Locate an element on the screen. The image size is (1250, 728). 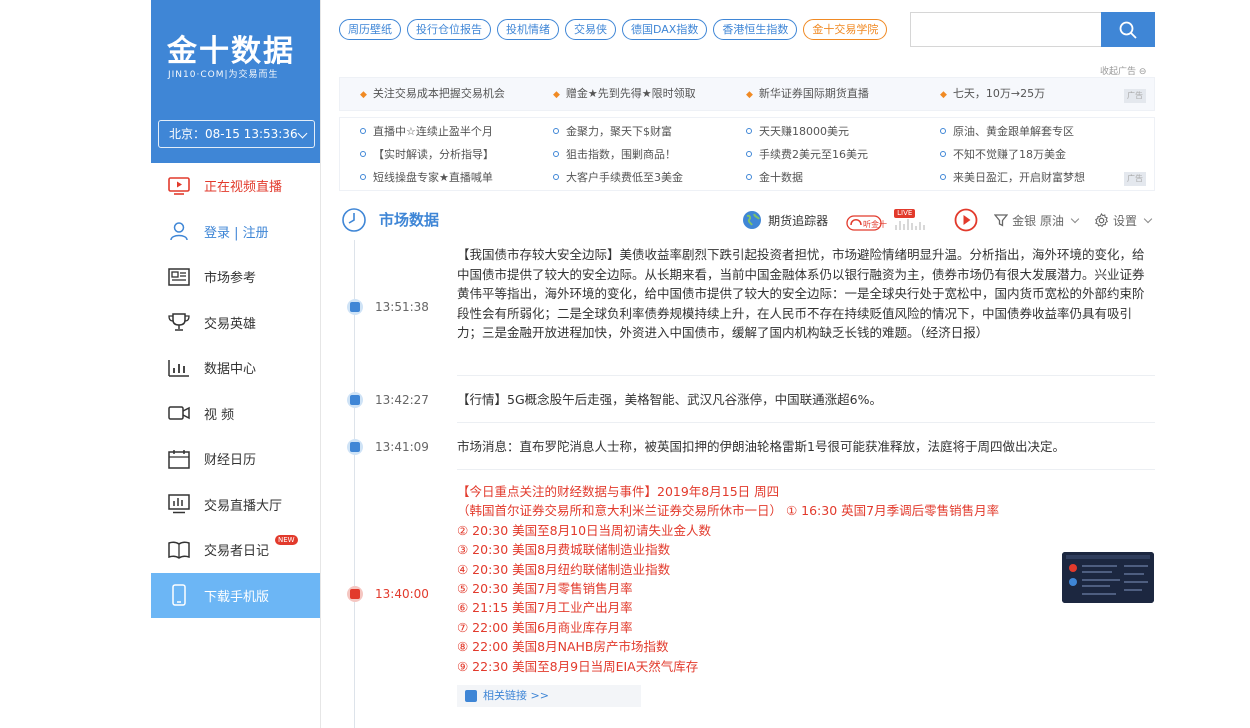
news-line: ⑤ 20:30 美国7月零售销售月率 is located at coordinates (545, 589).